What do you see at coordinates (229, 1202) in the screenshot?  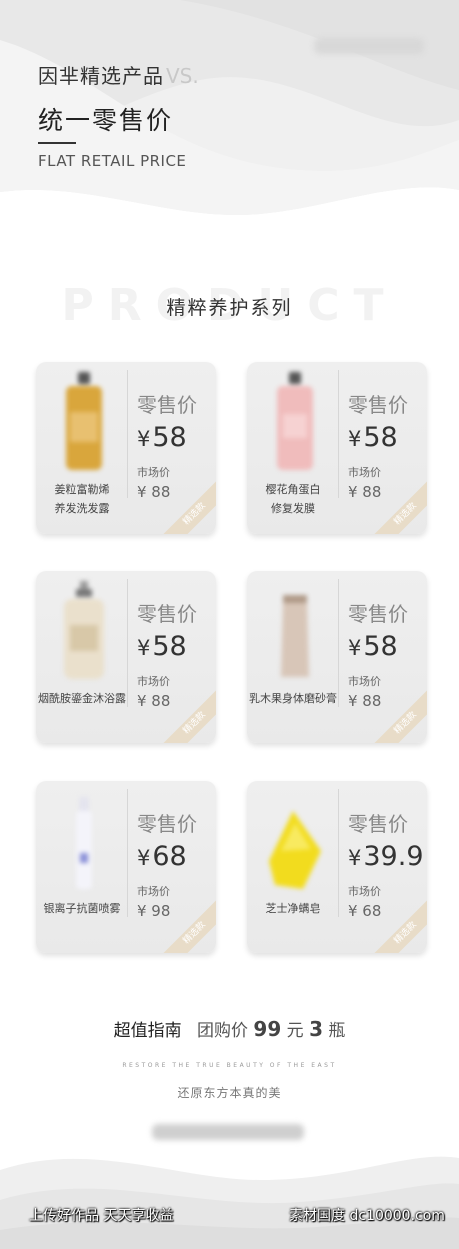 I see `footer-wave-background` at bounding box center [229, 1202].